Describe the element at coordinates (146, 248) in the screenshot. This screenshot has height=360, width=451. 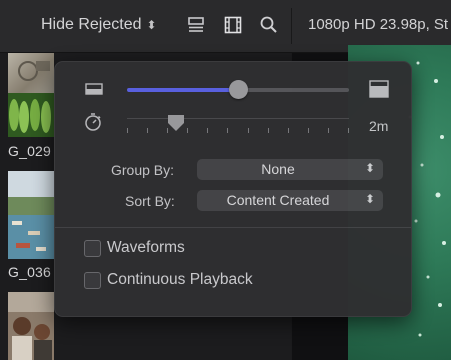
I see `waveforms-label: Waveforms` at that location.